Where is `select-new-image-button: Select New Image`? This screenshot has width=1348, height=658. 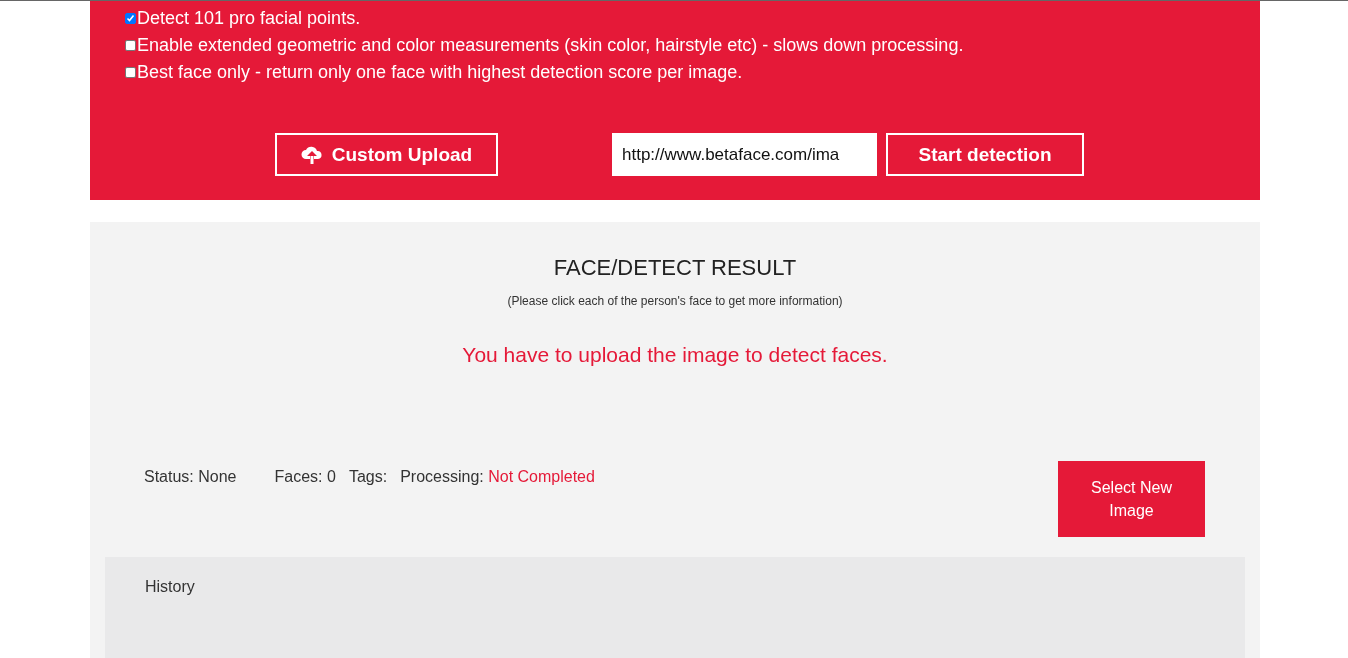
select-new-image-button: Select New Image is located at coordinates (1131, 499).